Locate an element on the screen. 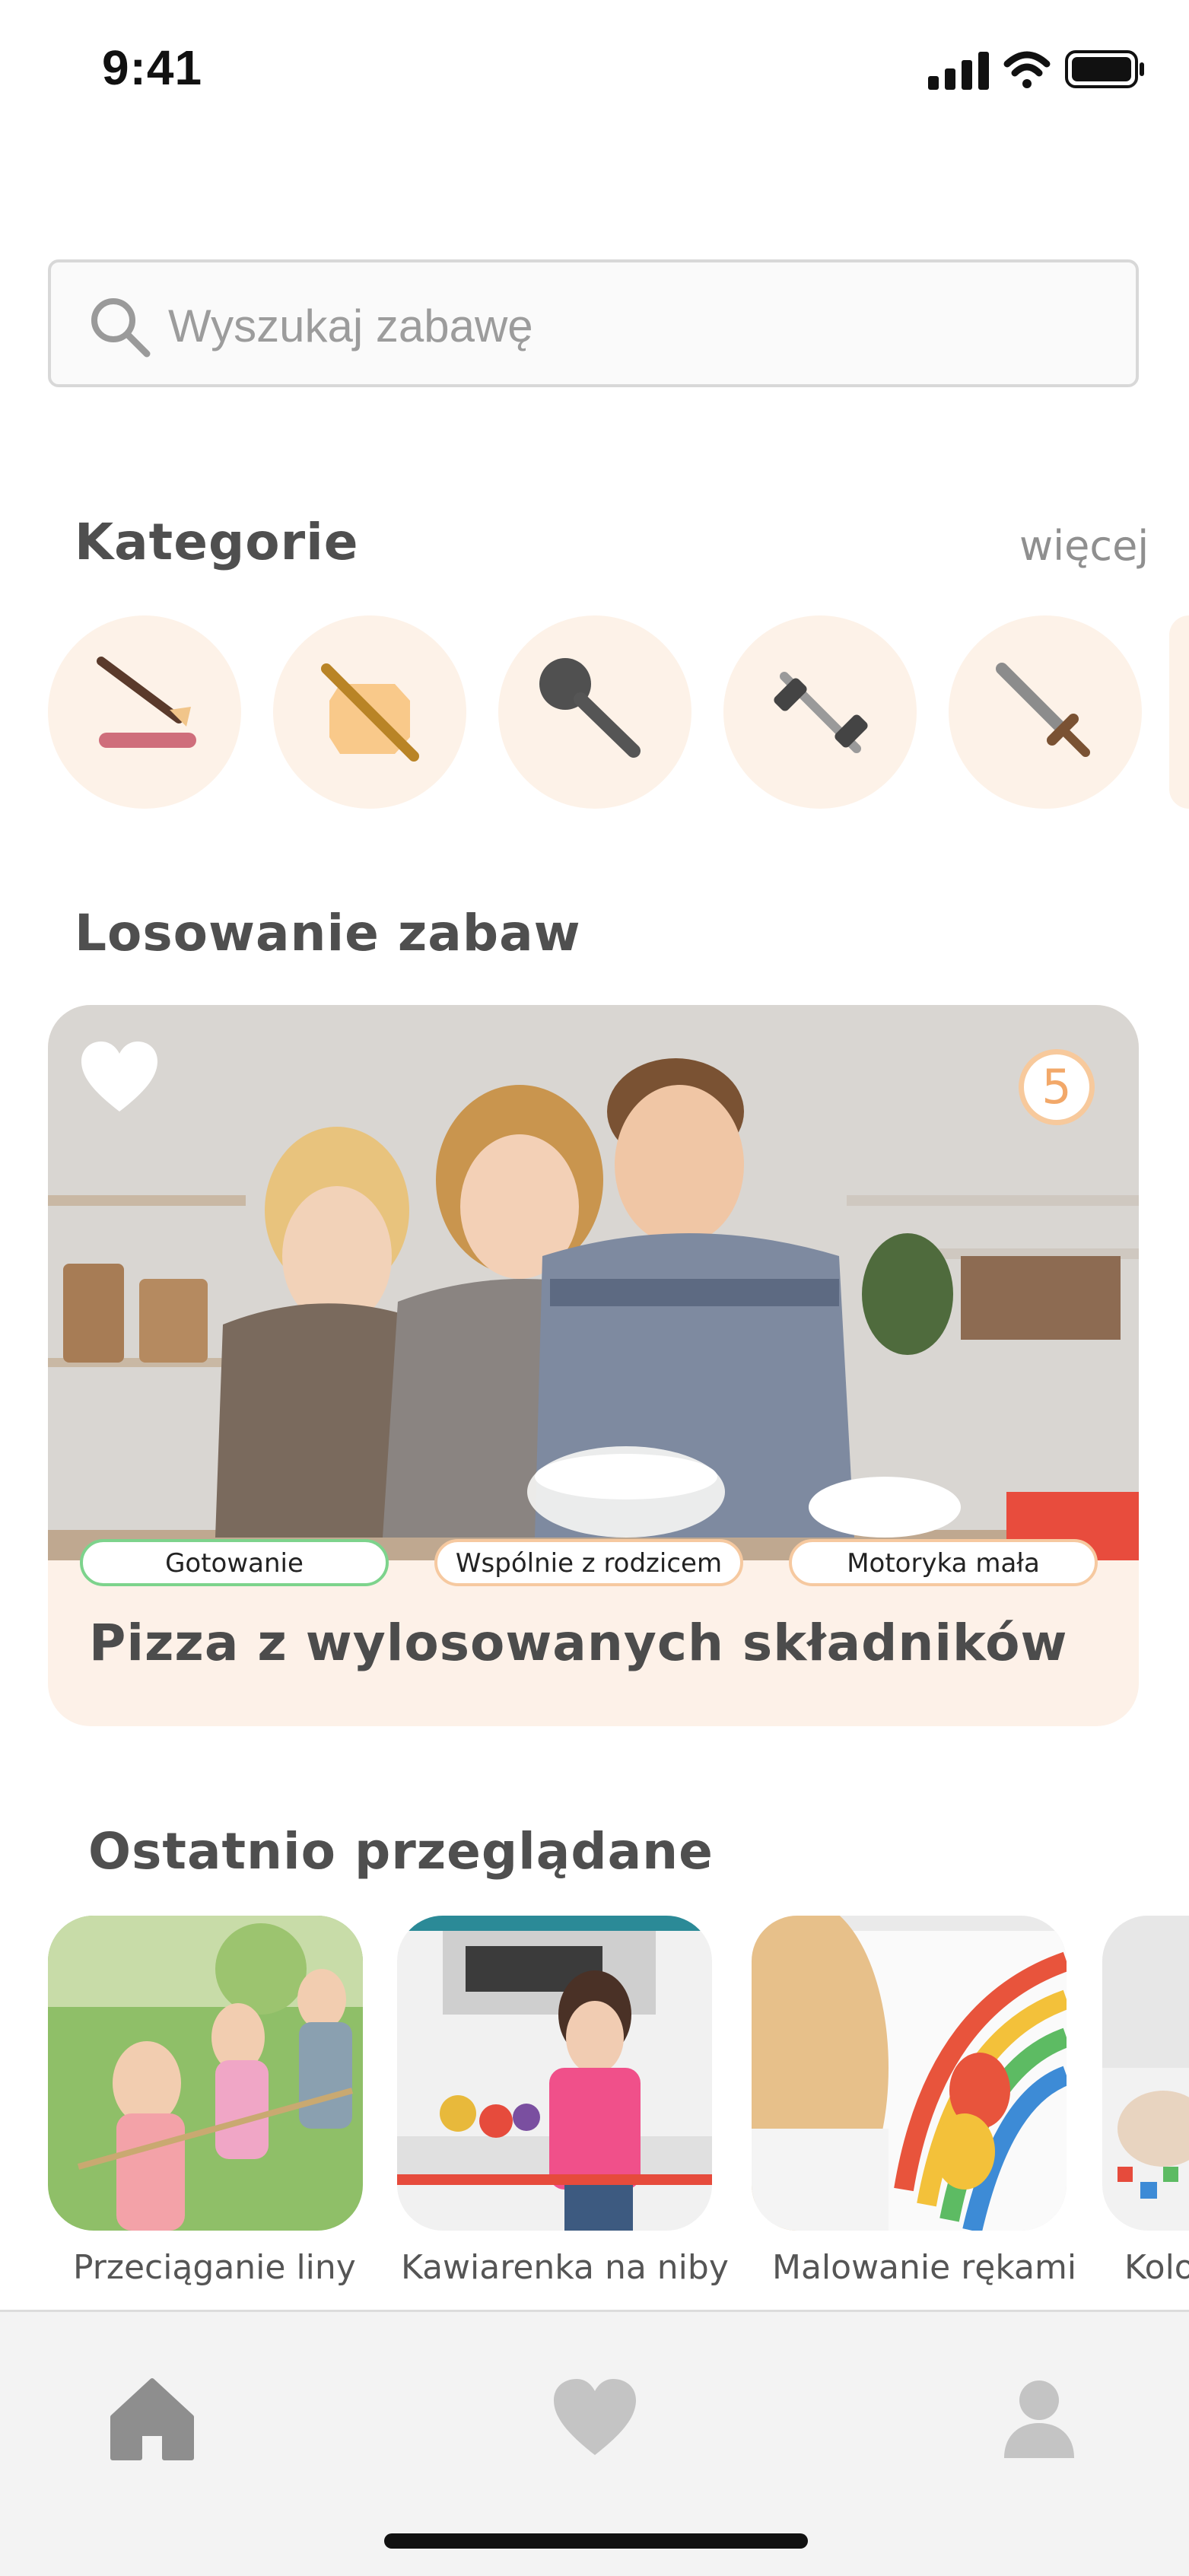  category-knights is located at coordinates (1046, 712).